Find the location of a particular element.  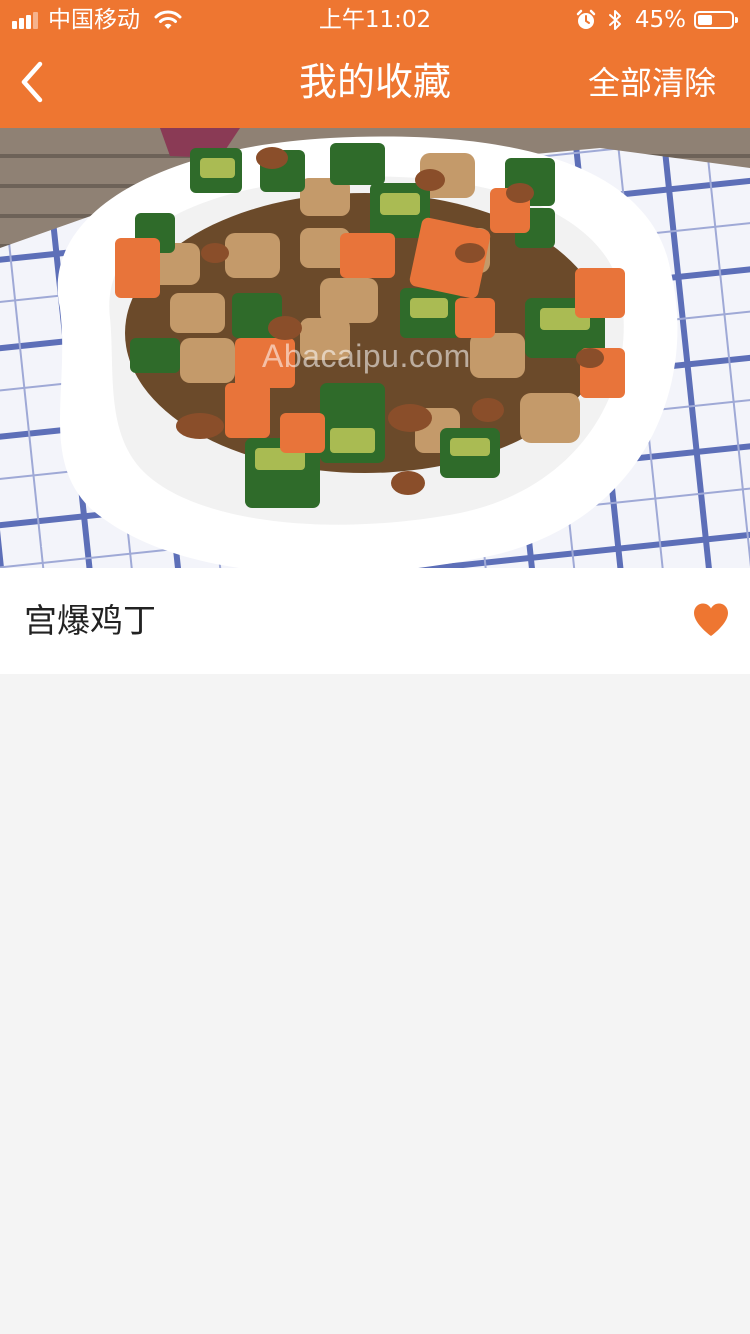

chevron-left-icon is located at coordinates (34, 82).